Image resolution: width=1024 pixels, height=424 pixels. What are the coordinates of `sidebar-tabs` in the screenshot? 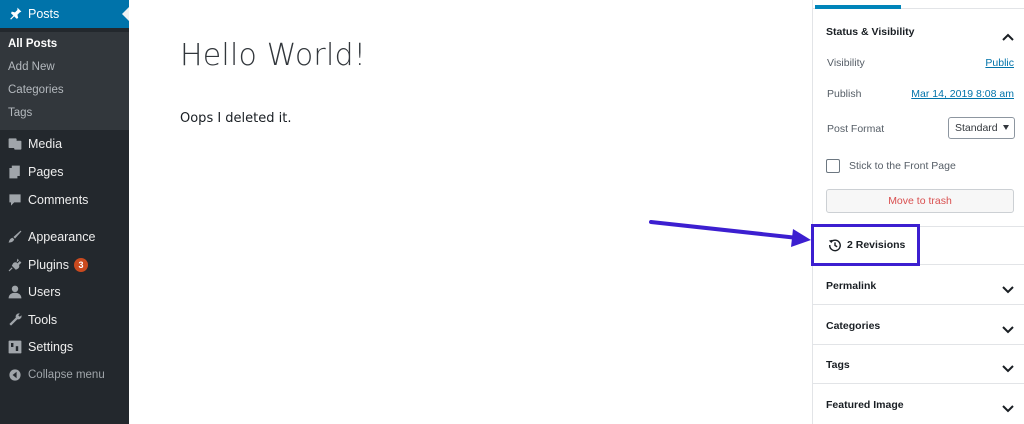 It's located at (918, 4).